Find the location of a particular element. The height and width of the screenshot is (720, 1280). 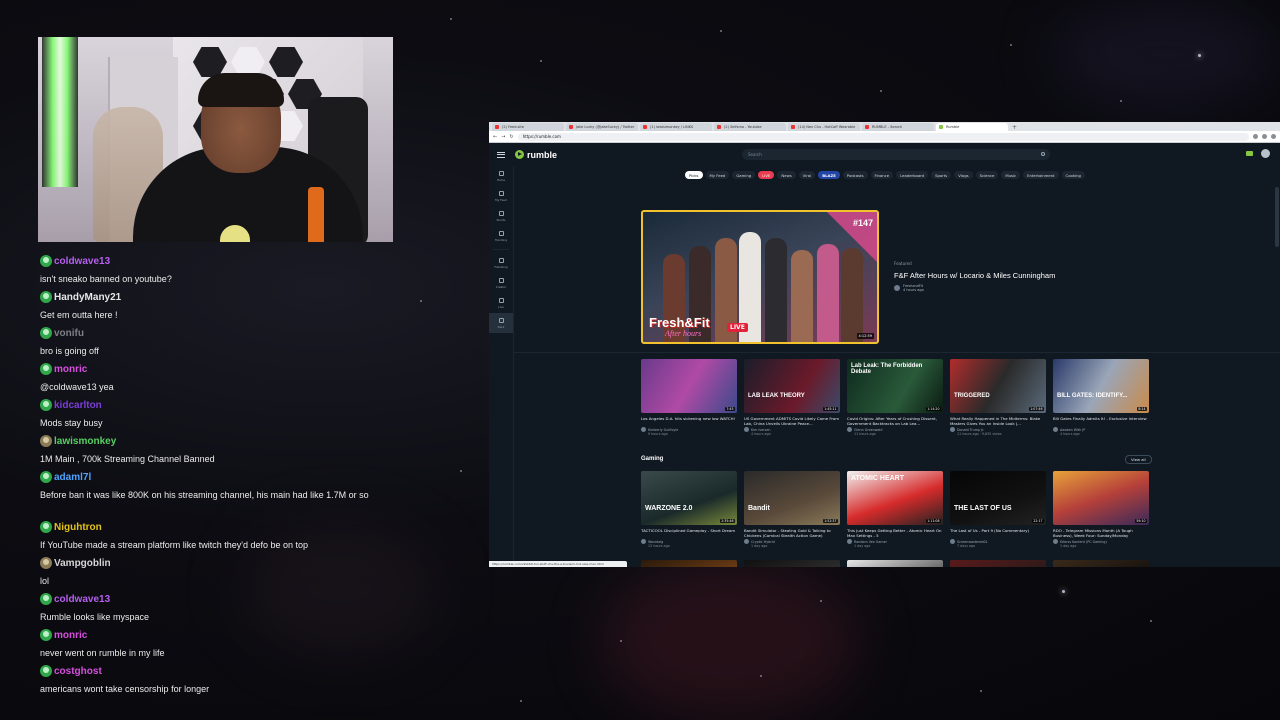

video-thumbnail: Lab Leak: The Forbidden Debate 1:14:20 is located at coordinates (895, 386).